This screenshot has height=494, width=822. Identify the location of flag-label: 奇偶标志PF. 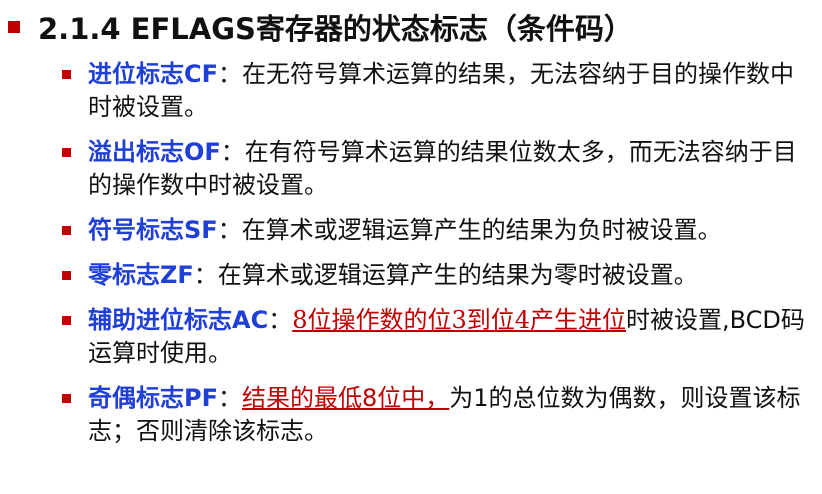
(153, 398).